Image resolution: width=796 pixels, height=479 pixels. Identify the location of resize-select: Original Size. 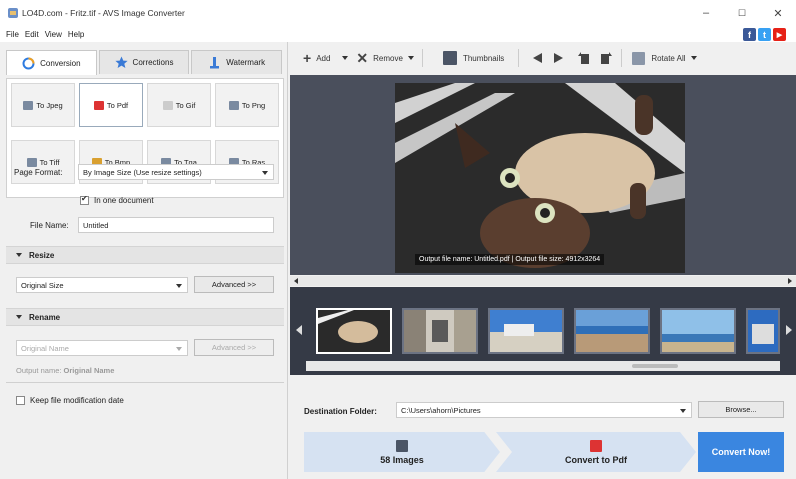
(102, 285).